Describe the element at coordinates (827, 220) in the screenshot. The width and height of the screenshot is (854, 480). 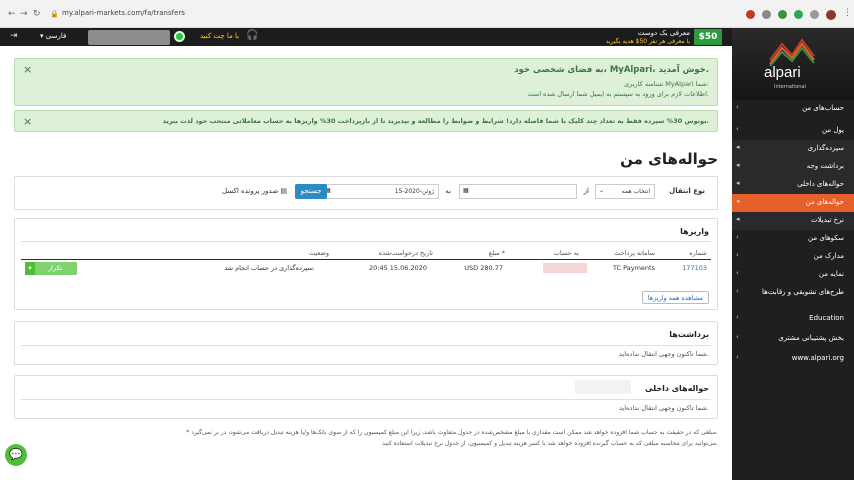
I see `sidebar-item-label: نرخ تبدیلات` at that location.